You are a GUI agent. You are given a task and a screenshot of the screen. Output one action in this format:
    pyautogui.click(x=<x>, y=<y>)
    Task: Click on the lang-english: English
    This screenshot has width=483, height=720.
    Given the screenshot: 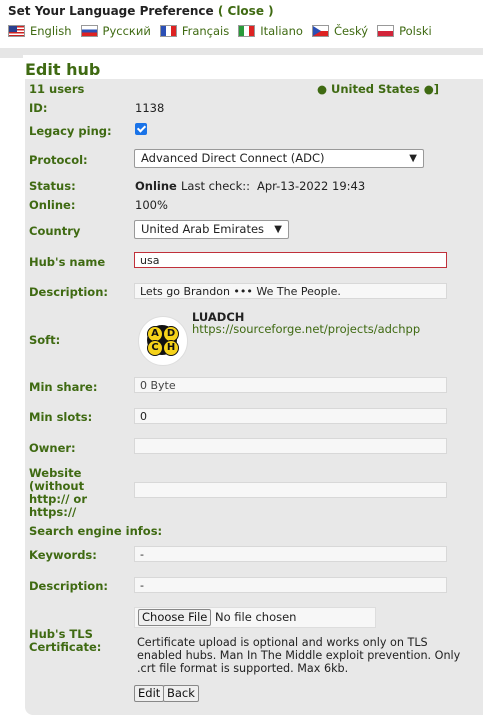 What is the action you would take?
    pyautogui.click(x=40, y=31)
    